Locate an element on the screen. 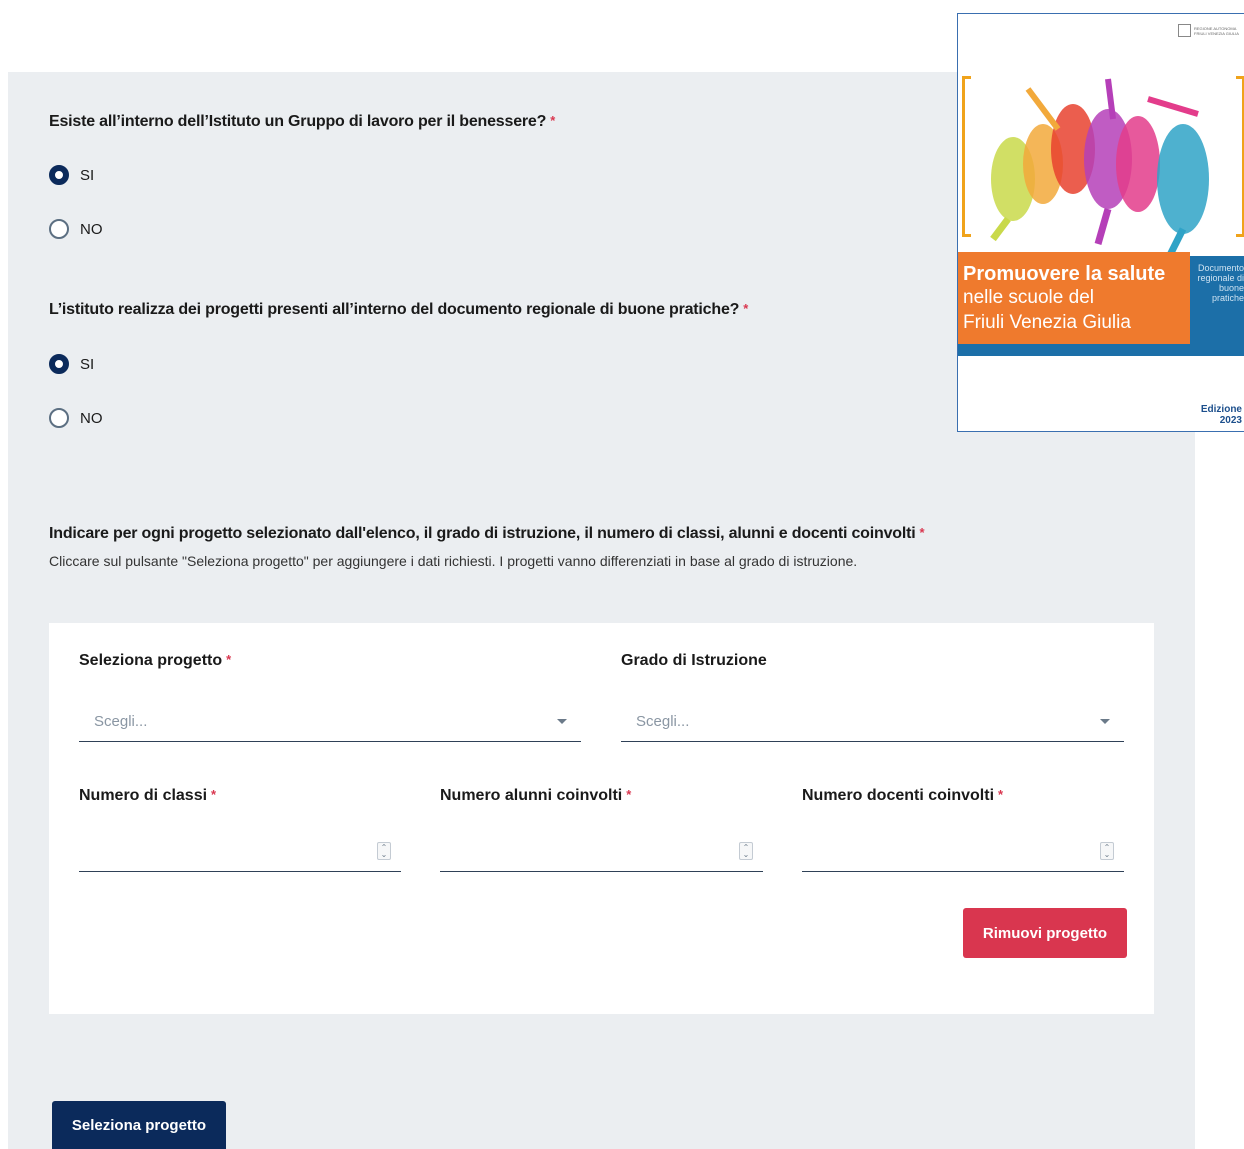 The width and height of the screenshot is (1244, 1149). brochure-title: Promuovere la salute is located at coordinates (1064, 274).